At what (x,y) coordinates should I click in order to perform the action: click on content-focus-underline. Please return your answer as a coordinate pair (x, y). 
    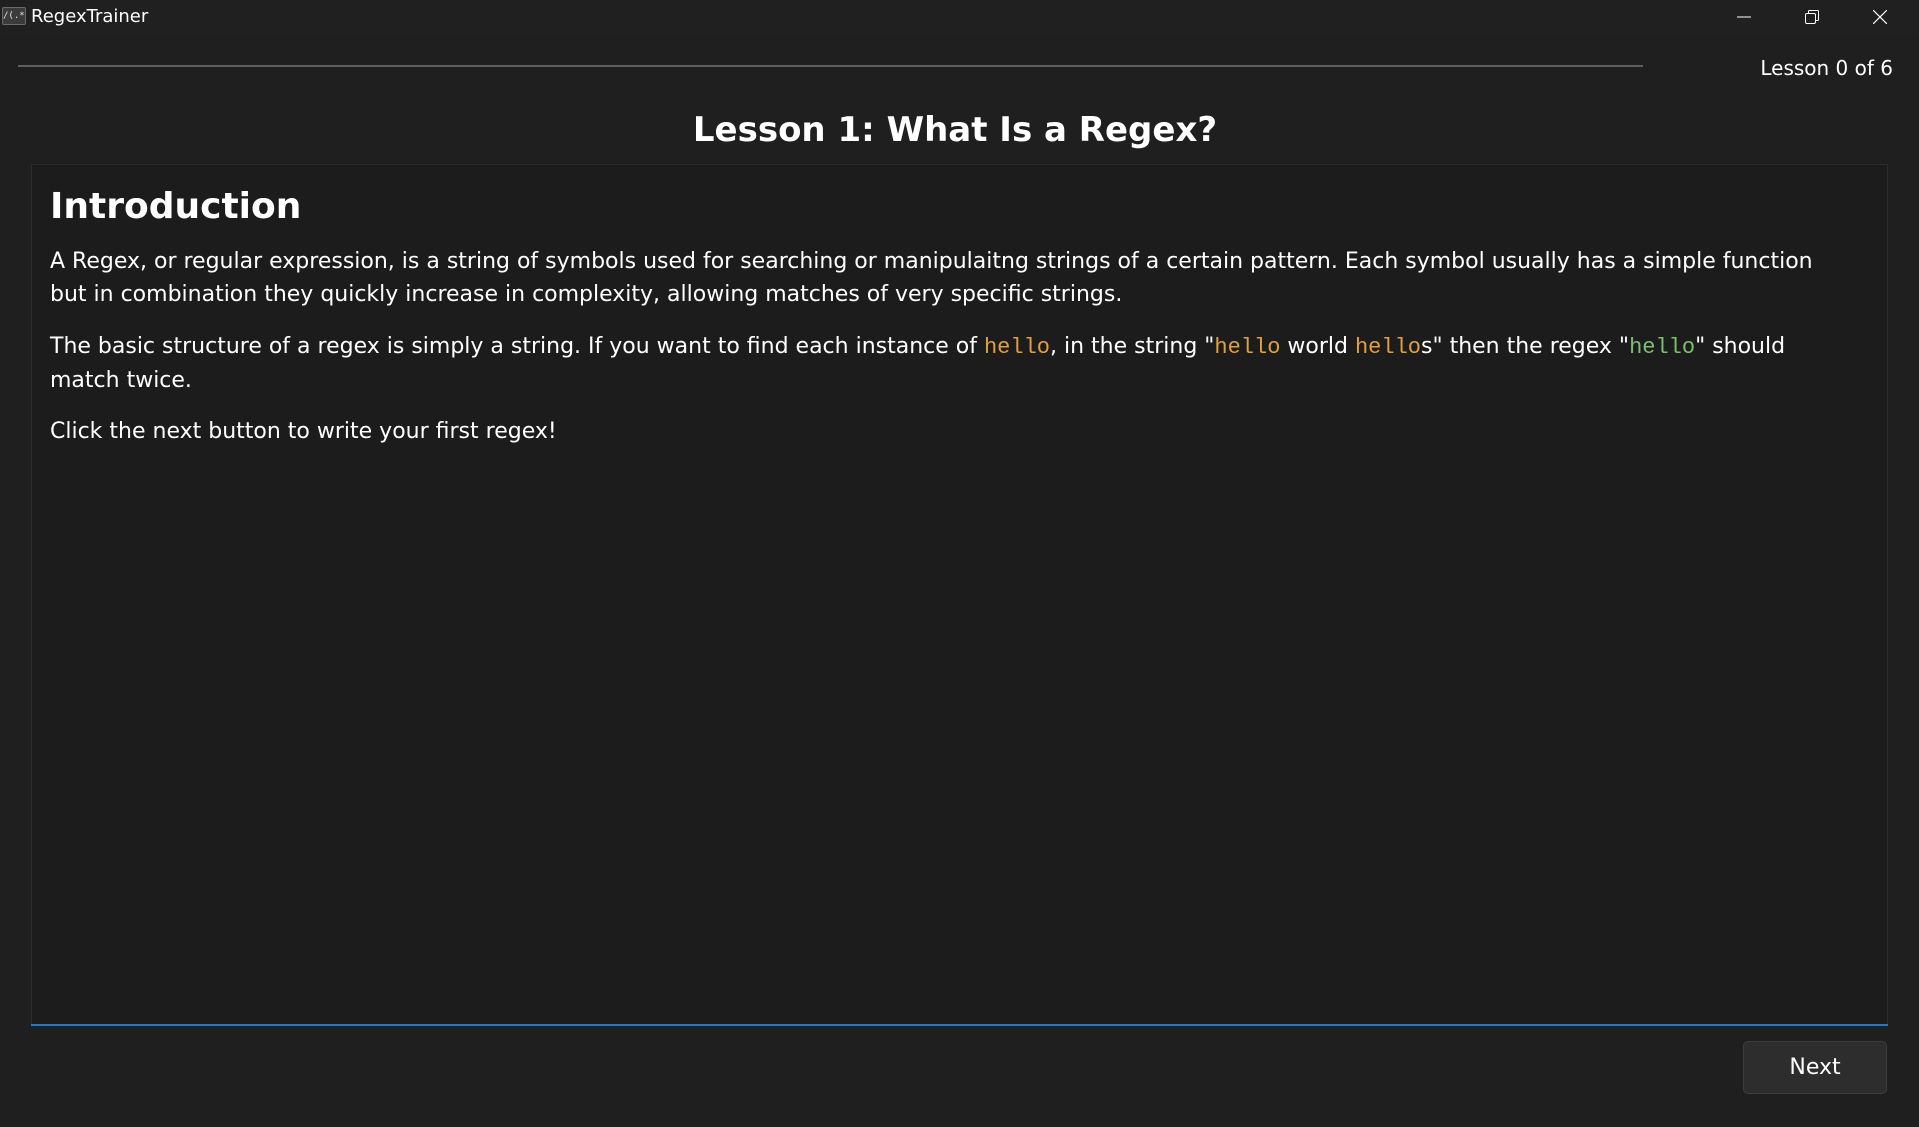
    Looking at the image, I should click on (959, 1025).